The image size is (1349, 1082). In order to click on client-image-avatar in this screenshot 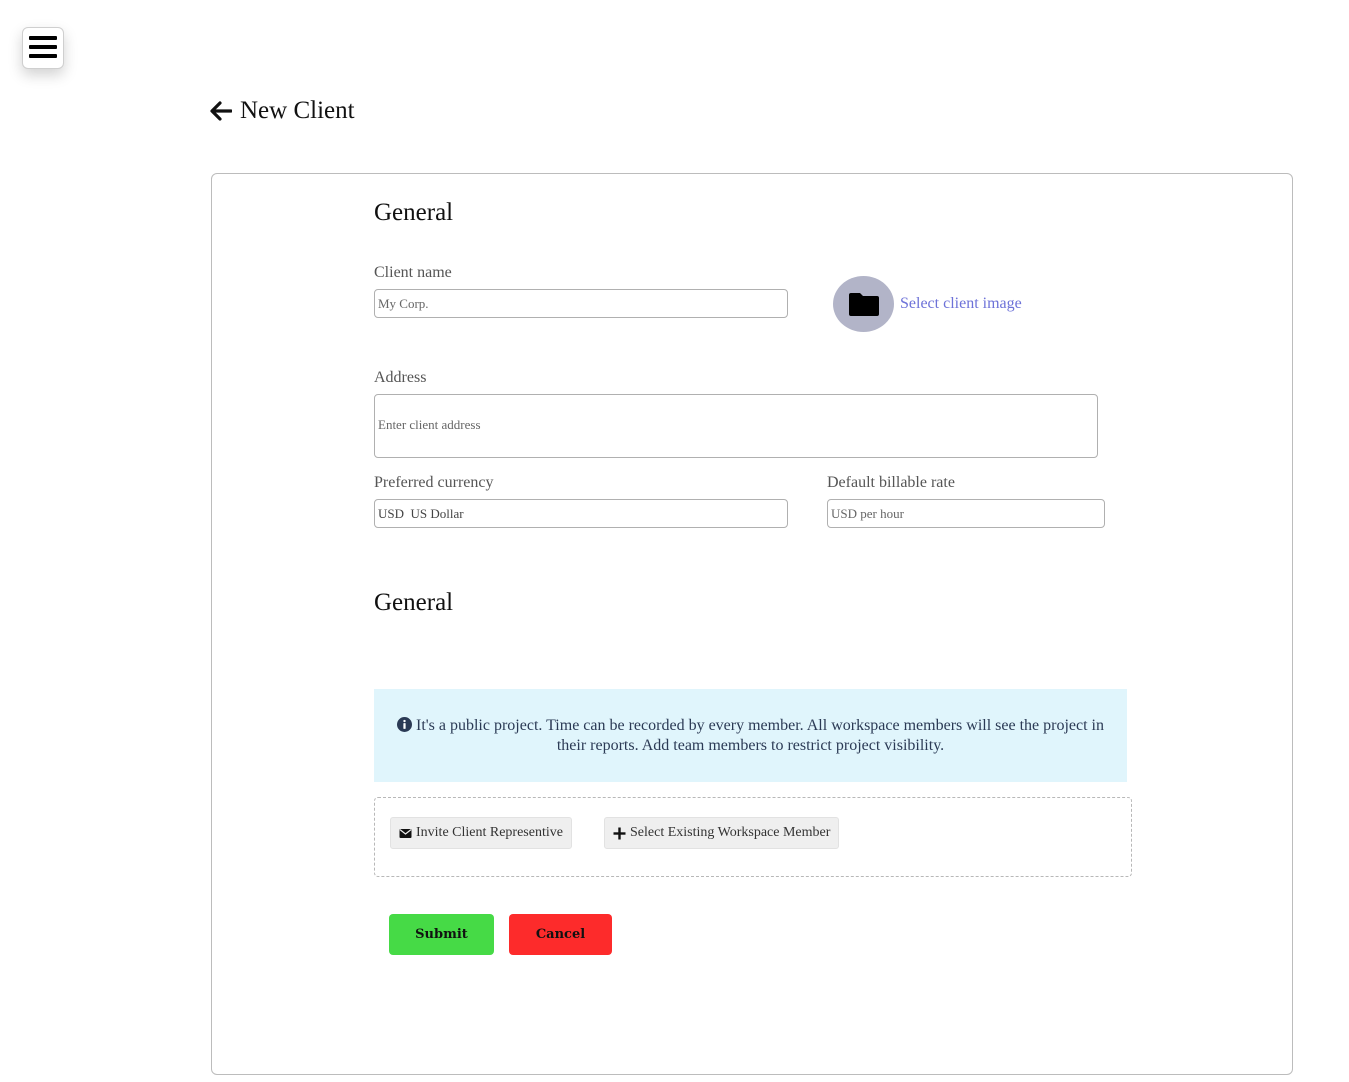, I will do `click(863, 304)`.